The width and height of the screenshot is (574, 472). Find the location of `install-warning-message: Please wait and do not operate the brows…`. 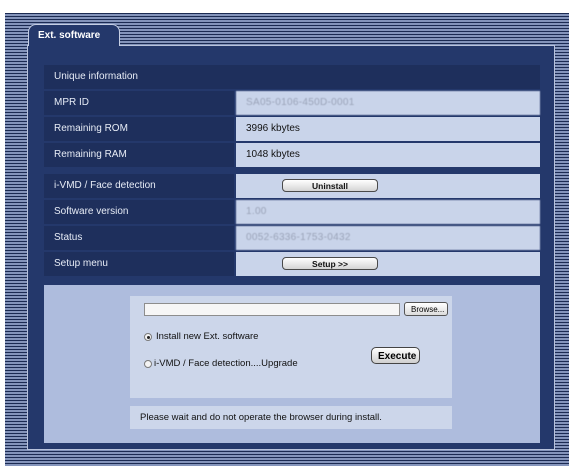

install-warning-message: Please wait and do not operate the brows… is located at coordinates (291, 417).